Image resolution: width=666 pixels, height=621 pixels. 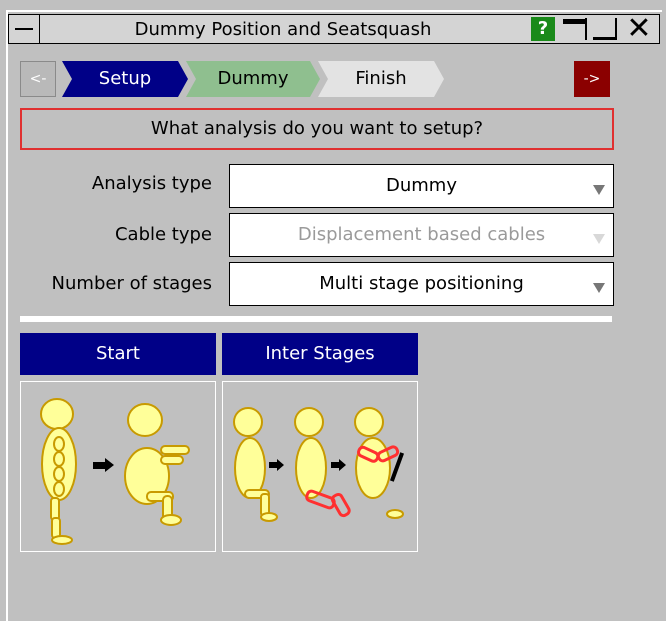 I want to click on number-of-stages-value: Multi stage positioning, so click(x=421, y=283).